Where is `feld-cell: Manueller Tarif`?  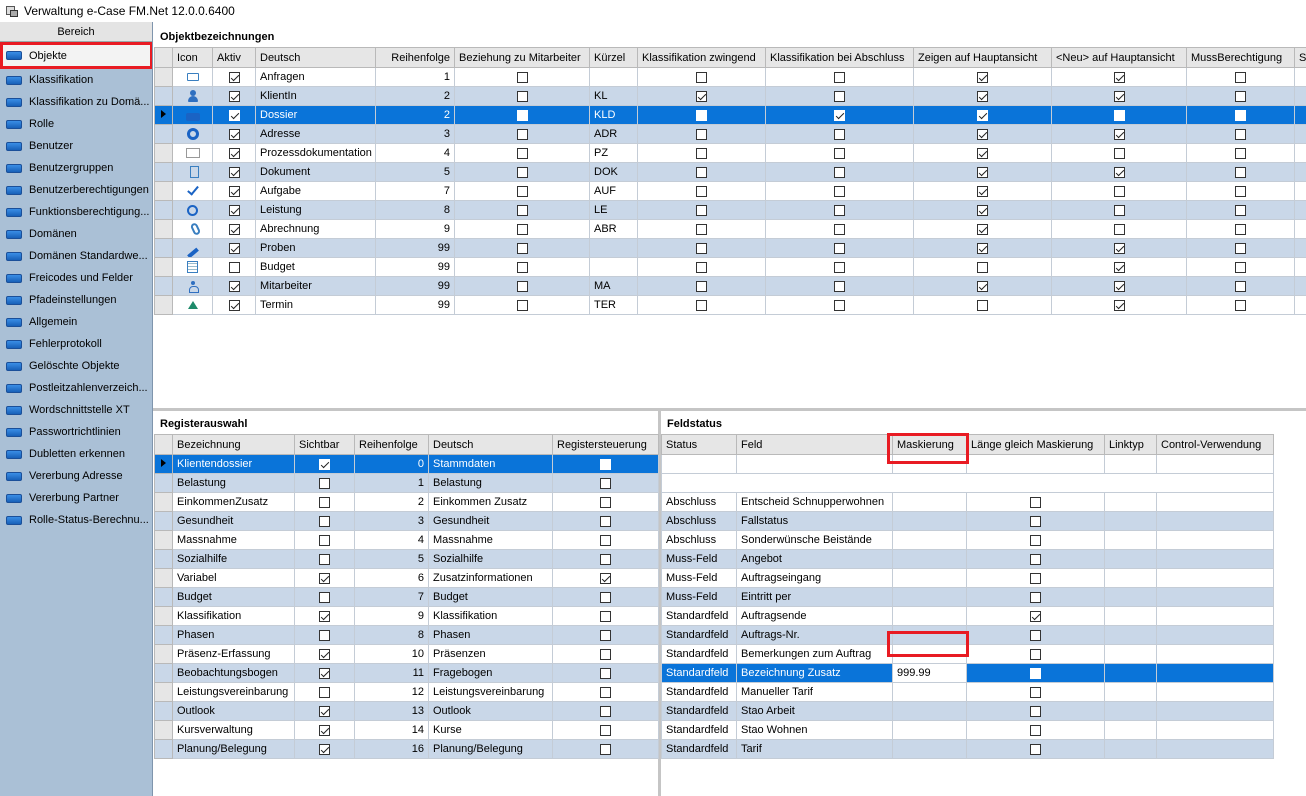
feld-cell: Manueller Tarif is located at coordinates (814, 692).